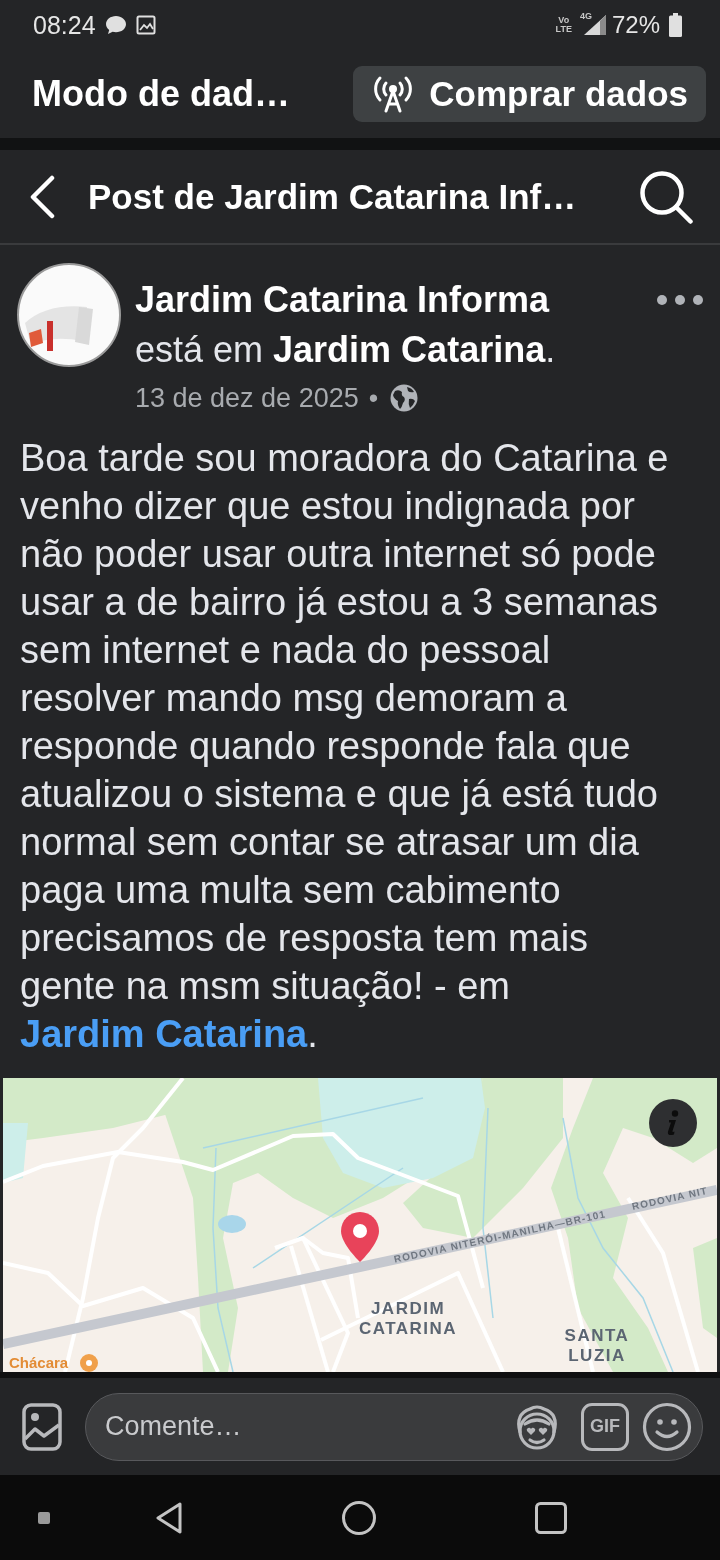 This screenshot has height=1560, width=720. I want to click on place-marker-icon, so click(89, 1363).